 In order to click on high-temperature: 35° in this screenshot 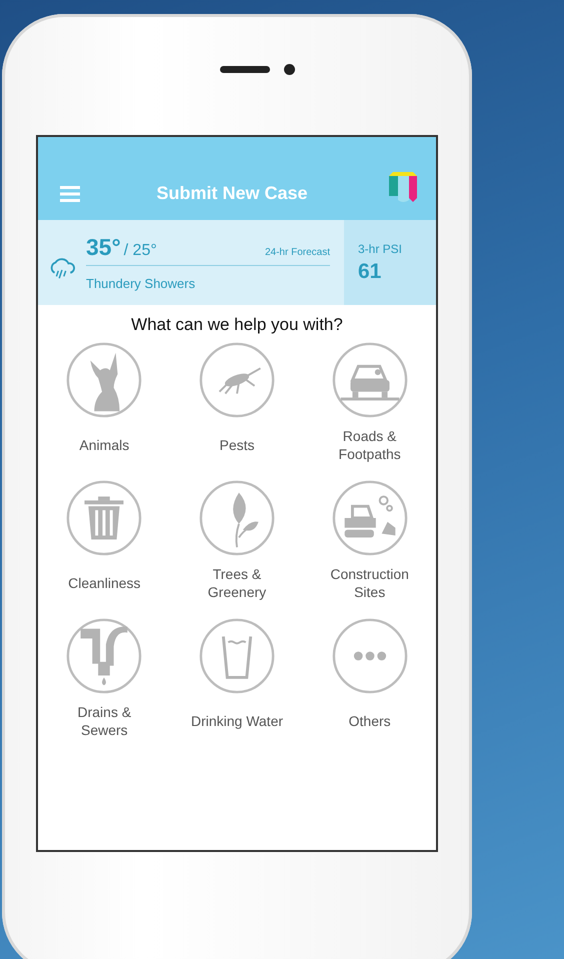, I will do `click(103, 247)`.